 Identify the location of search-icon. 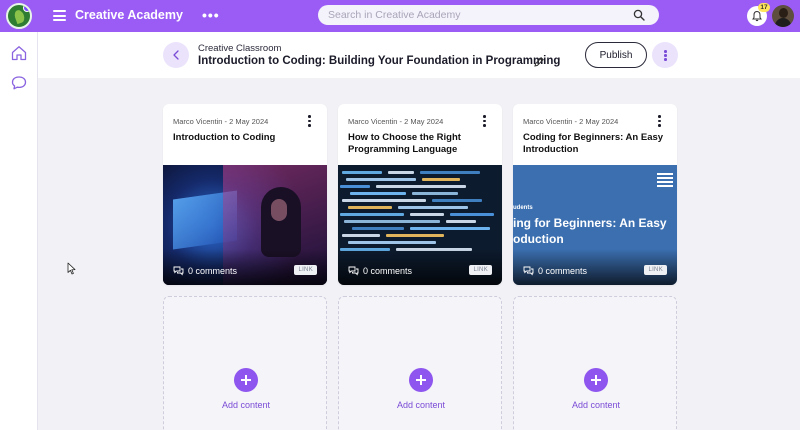
(639, 15).